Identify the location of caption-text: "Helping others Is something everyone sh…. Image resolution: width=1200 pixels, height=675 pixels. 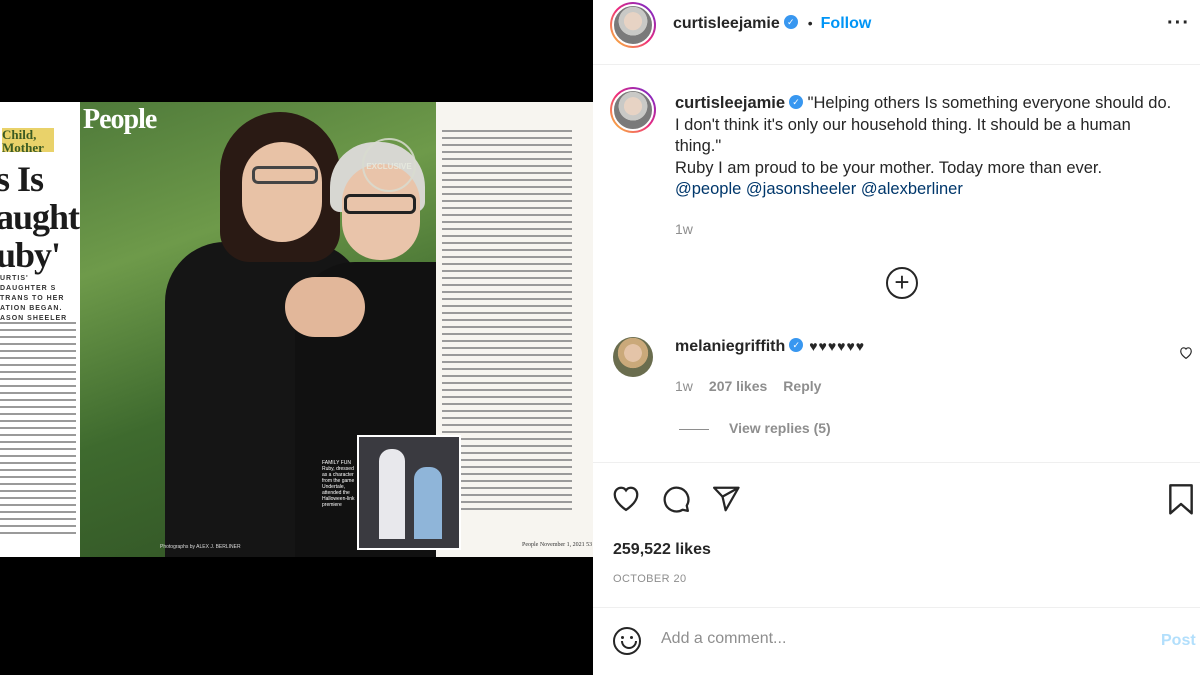
(989, 103).